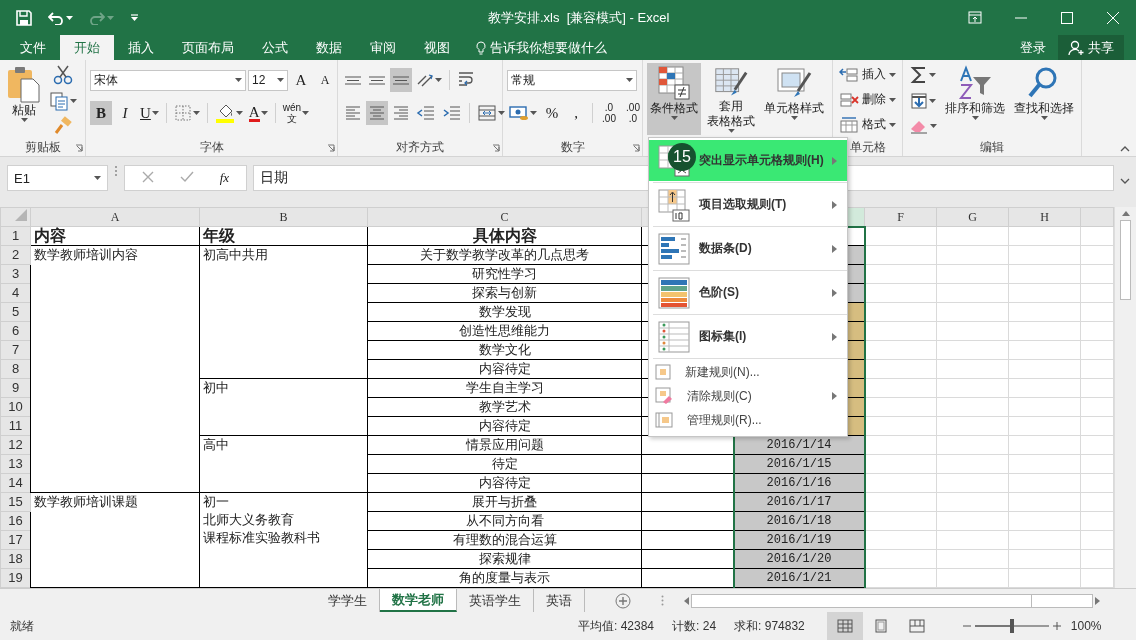 The width and height of the screenshot is (1136, 640). What do you see at coordinates (42, 147) in the screenshot?
I see `group-label: 剪贴板` at bounding box center [42, 147].